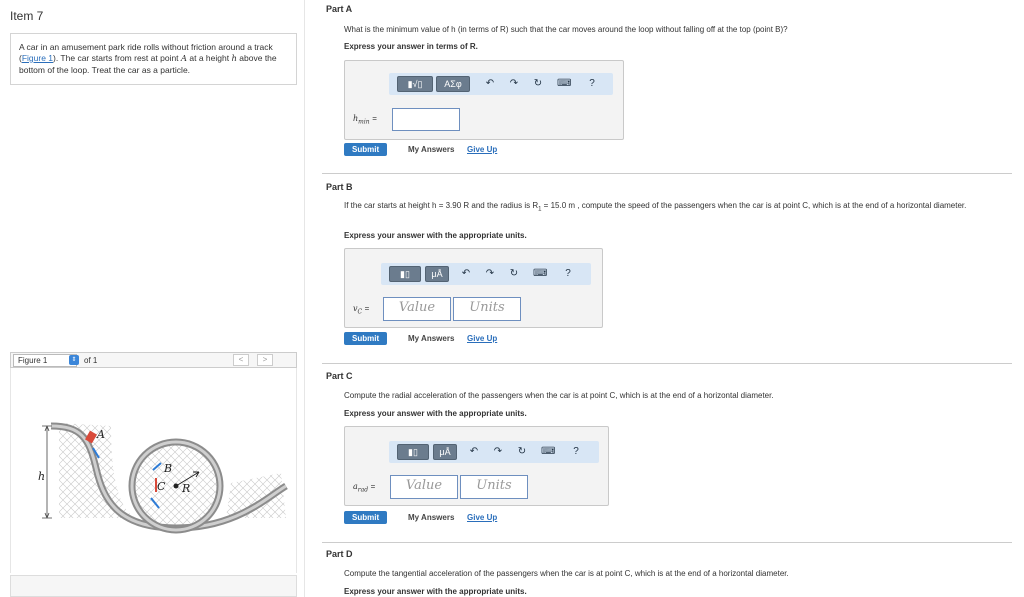  Describe the element at coordinates (366, 149) in the screenshot. I see `part-a-submit-button: Submit` at that location.